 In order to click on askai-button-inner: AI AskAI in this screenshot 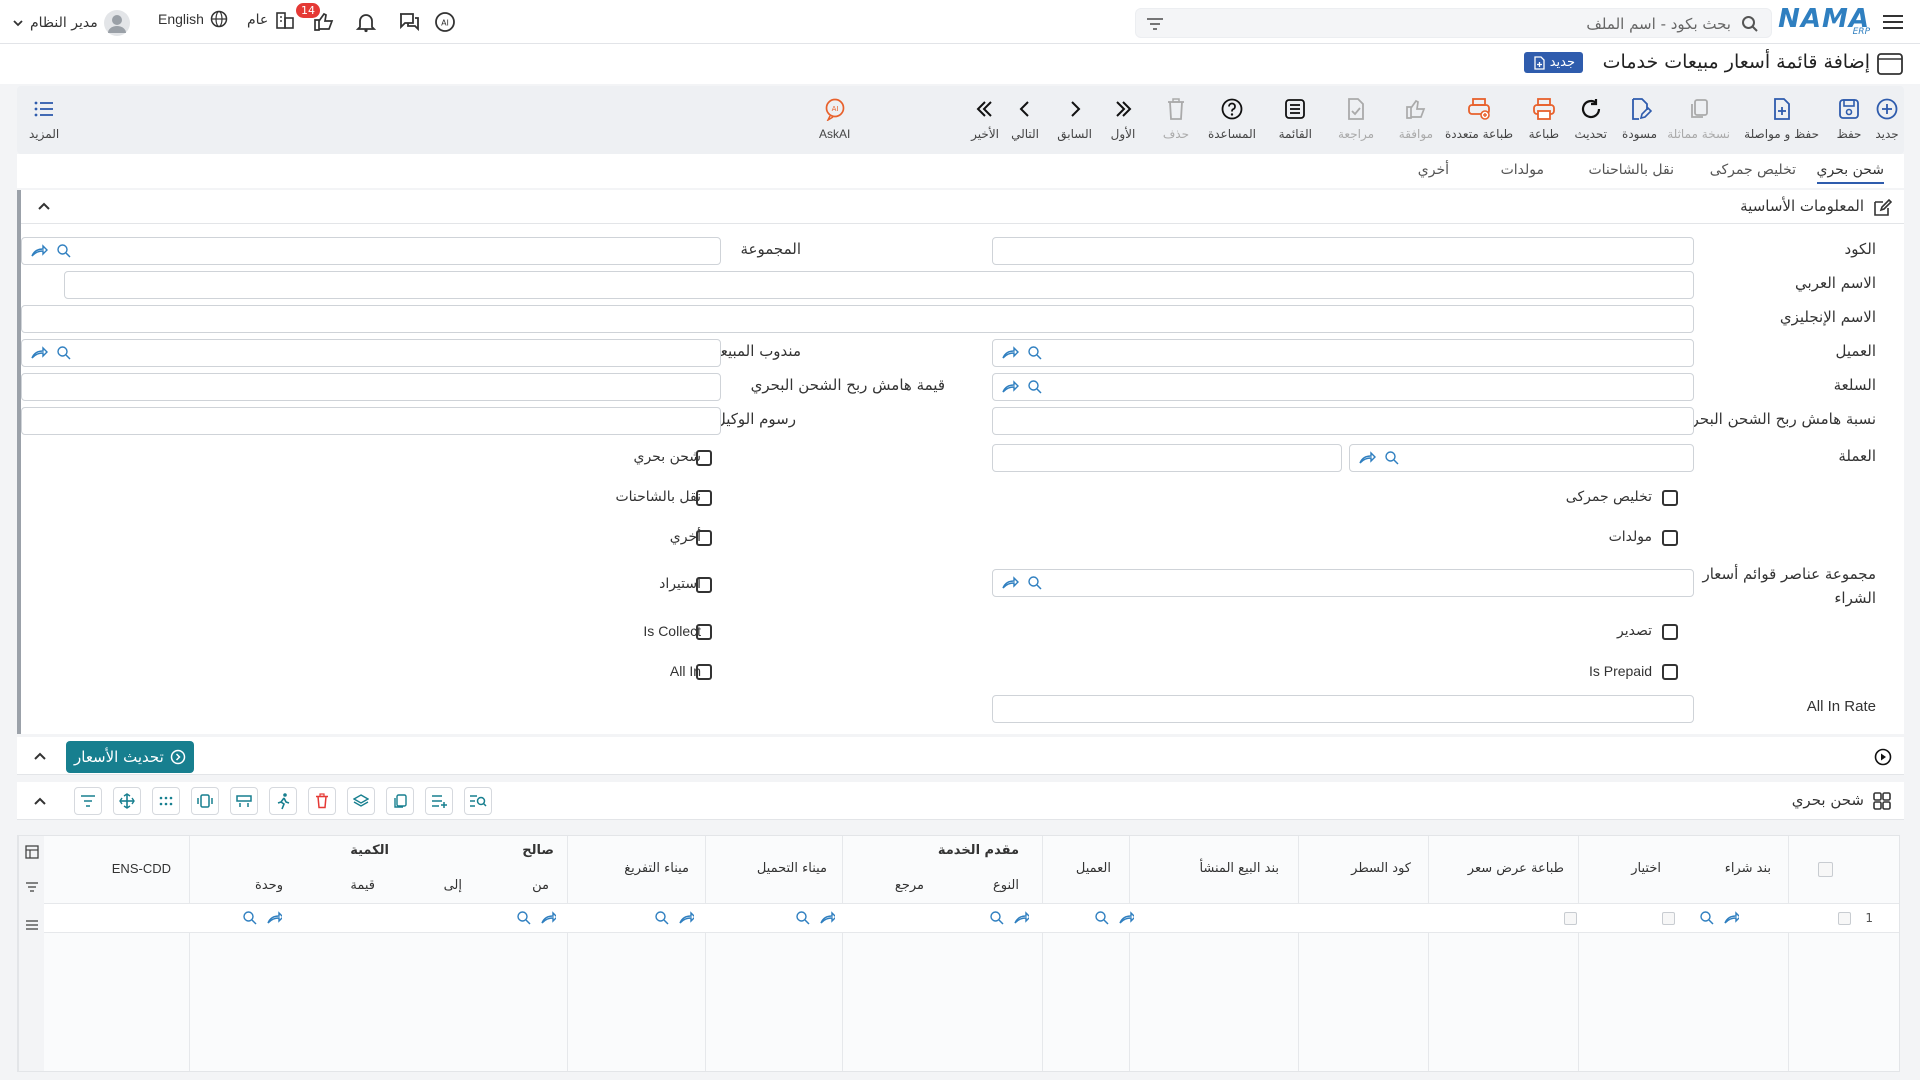, I will do `click(834, 118)`.